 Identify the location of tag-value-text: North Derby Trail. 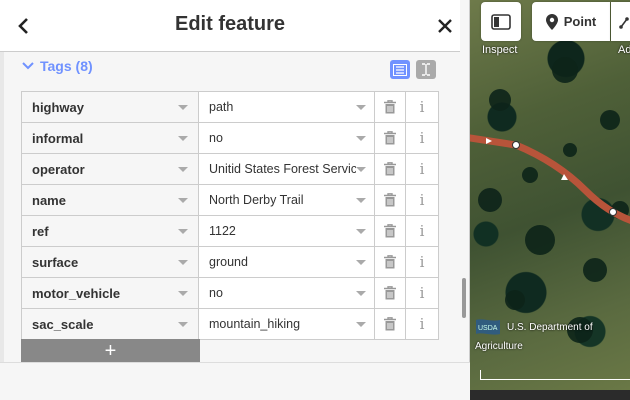
(256, 200).